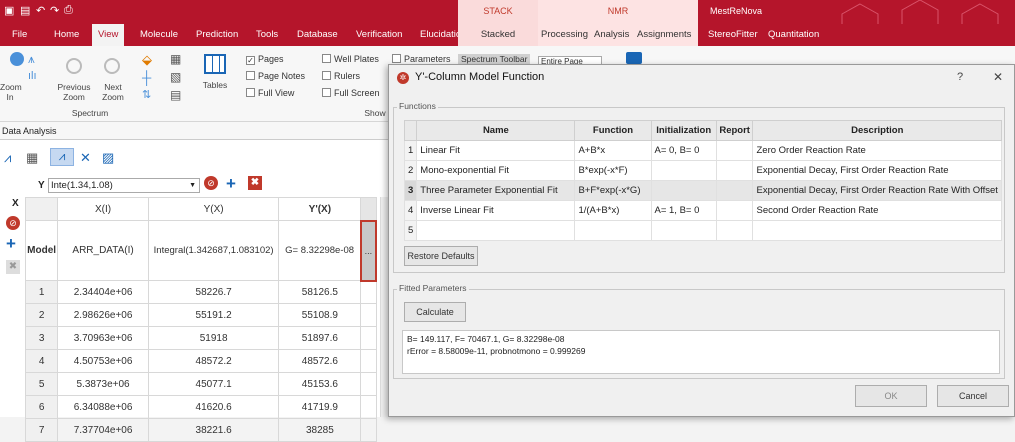 The height and width of the screenshot is (442, 1015). Describe the element at coordinates (494, 59) in the screenshot. I see `spectrum-toolbar-button: Spectrum Toolbar` at that location.